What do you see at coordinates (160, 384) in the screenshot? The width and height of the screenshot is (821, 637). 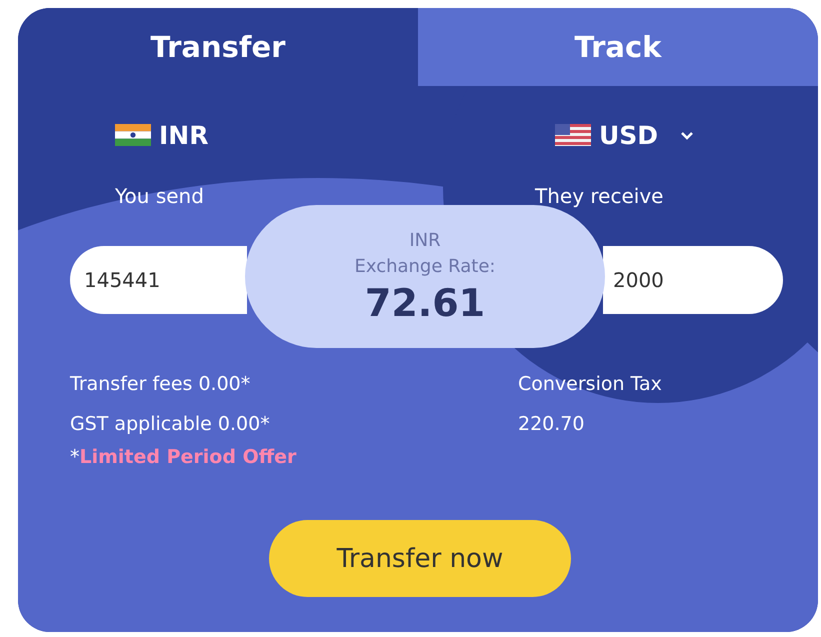 I see `fee-text: Transfer fees 0.00*` at bounding box center [160, 384].